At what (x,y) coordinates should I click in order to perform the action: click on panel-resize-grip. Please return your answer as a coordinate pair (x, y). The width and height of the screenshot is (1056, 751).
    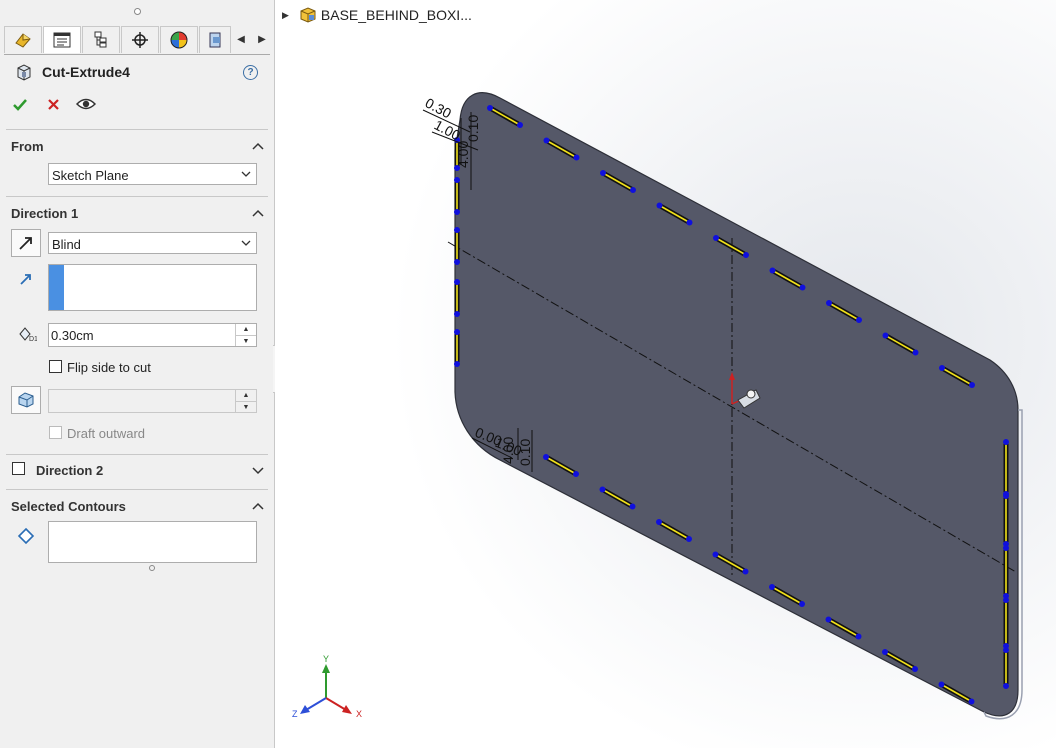
    Looking at the image, I should click on (137, 11).